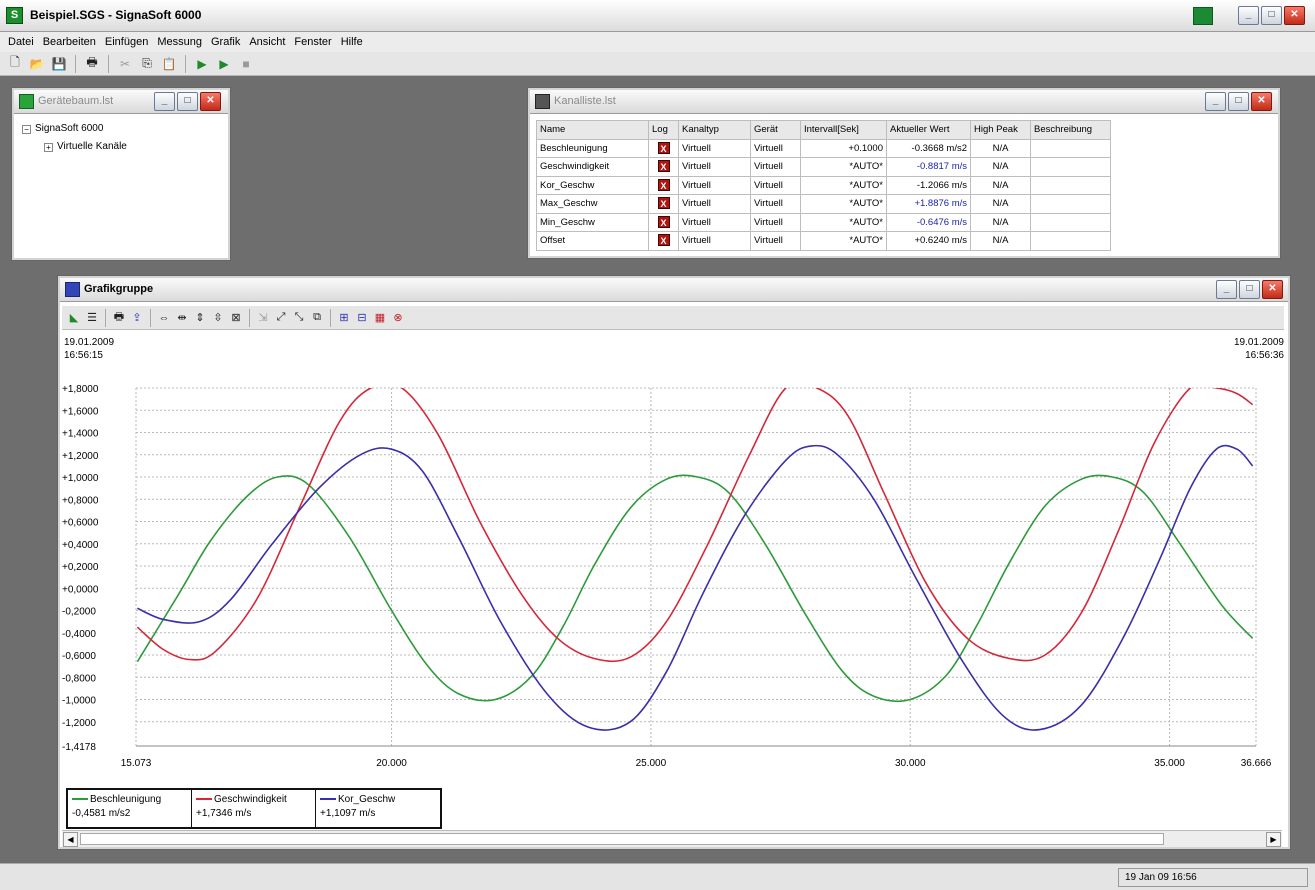 The width and height of the screenshot is (1315, 890). I want to click on channel-remove-icon: ⊗, so click(398, 318).